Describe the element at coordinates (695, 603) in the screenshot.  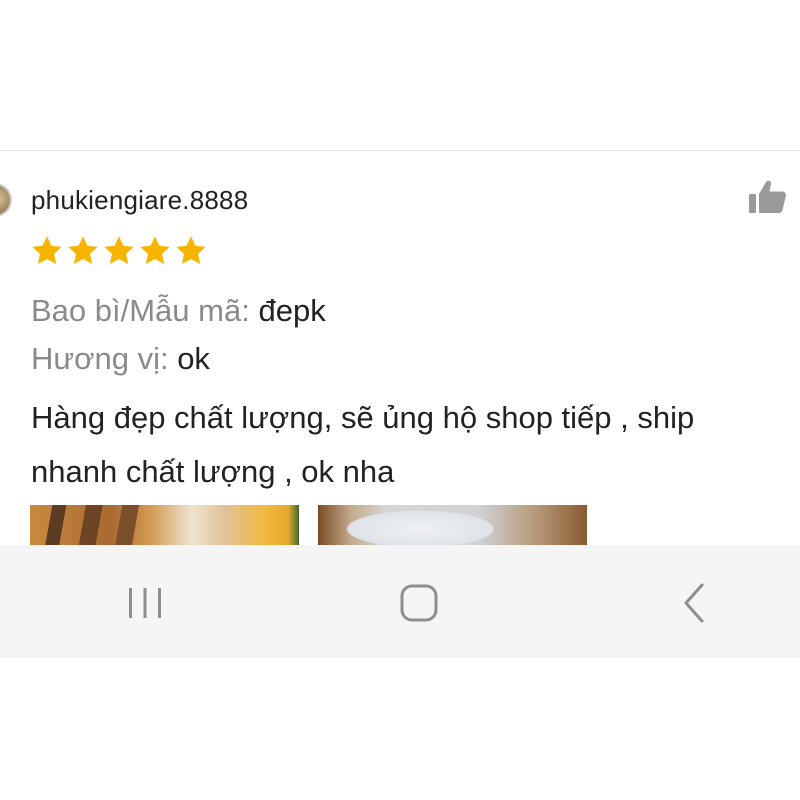
I see `back-icon` at that location.